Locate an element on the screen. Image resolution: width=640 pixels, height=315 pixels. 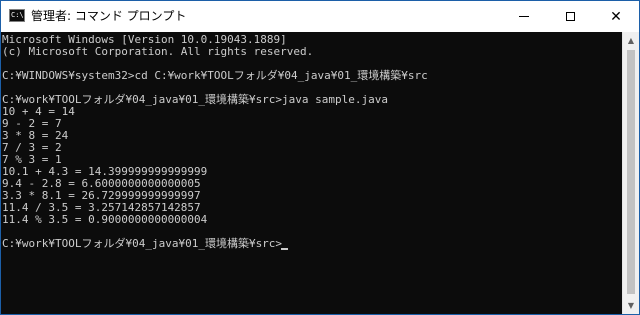
text-cursor is located at coordinates (284, 249).